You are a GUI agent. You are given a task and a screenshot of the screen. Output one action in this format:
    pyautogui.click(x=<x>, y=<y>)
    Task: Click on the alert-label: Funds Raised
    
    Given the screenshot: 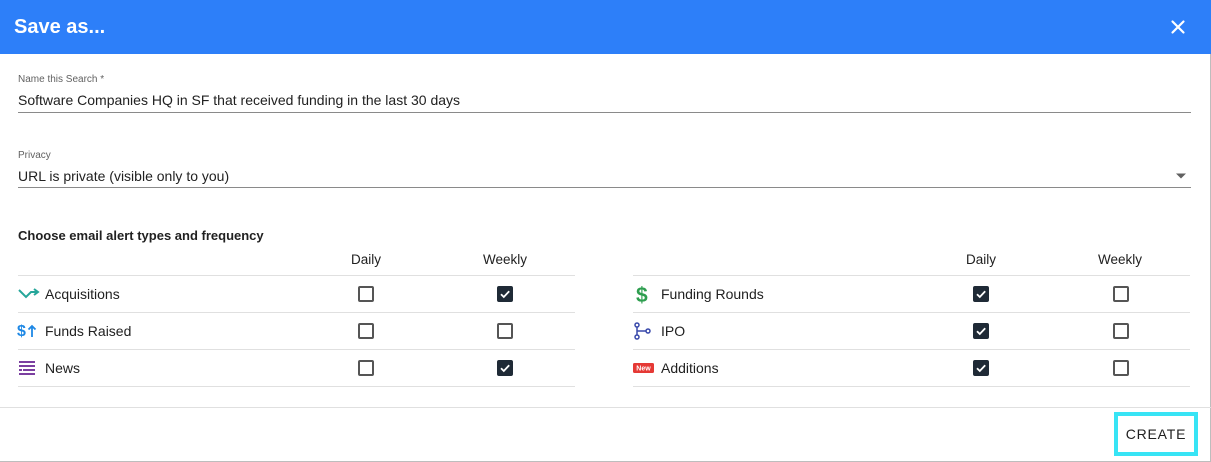 What is the action you would take?
    pyautogui.click(x=88, y=331)
    